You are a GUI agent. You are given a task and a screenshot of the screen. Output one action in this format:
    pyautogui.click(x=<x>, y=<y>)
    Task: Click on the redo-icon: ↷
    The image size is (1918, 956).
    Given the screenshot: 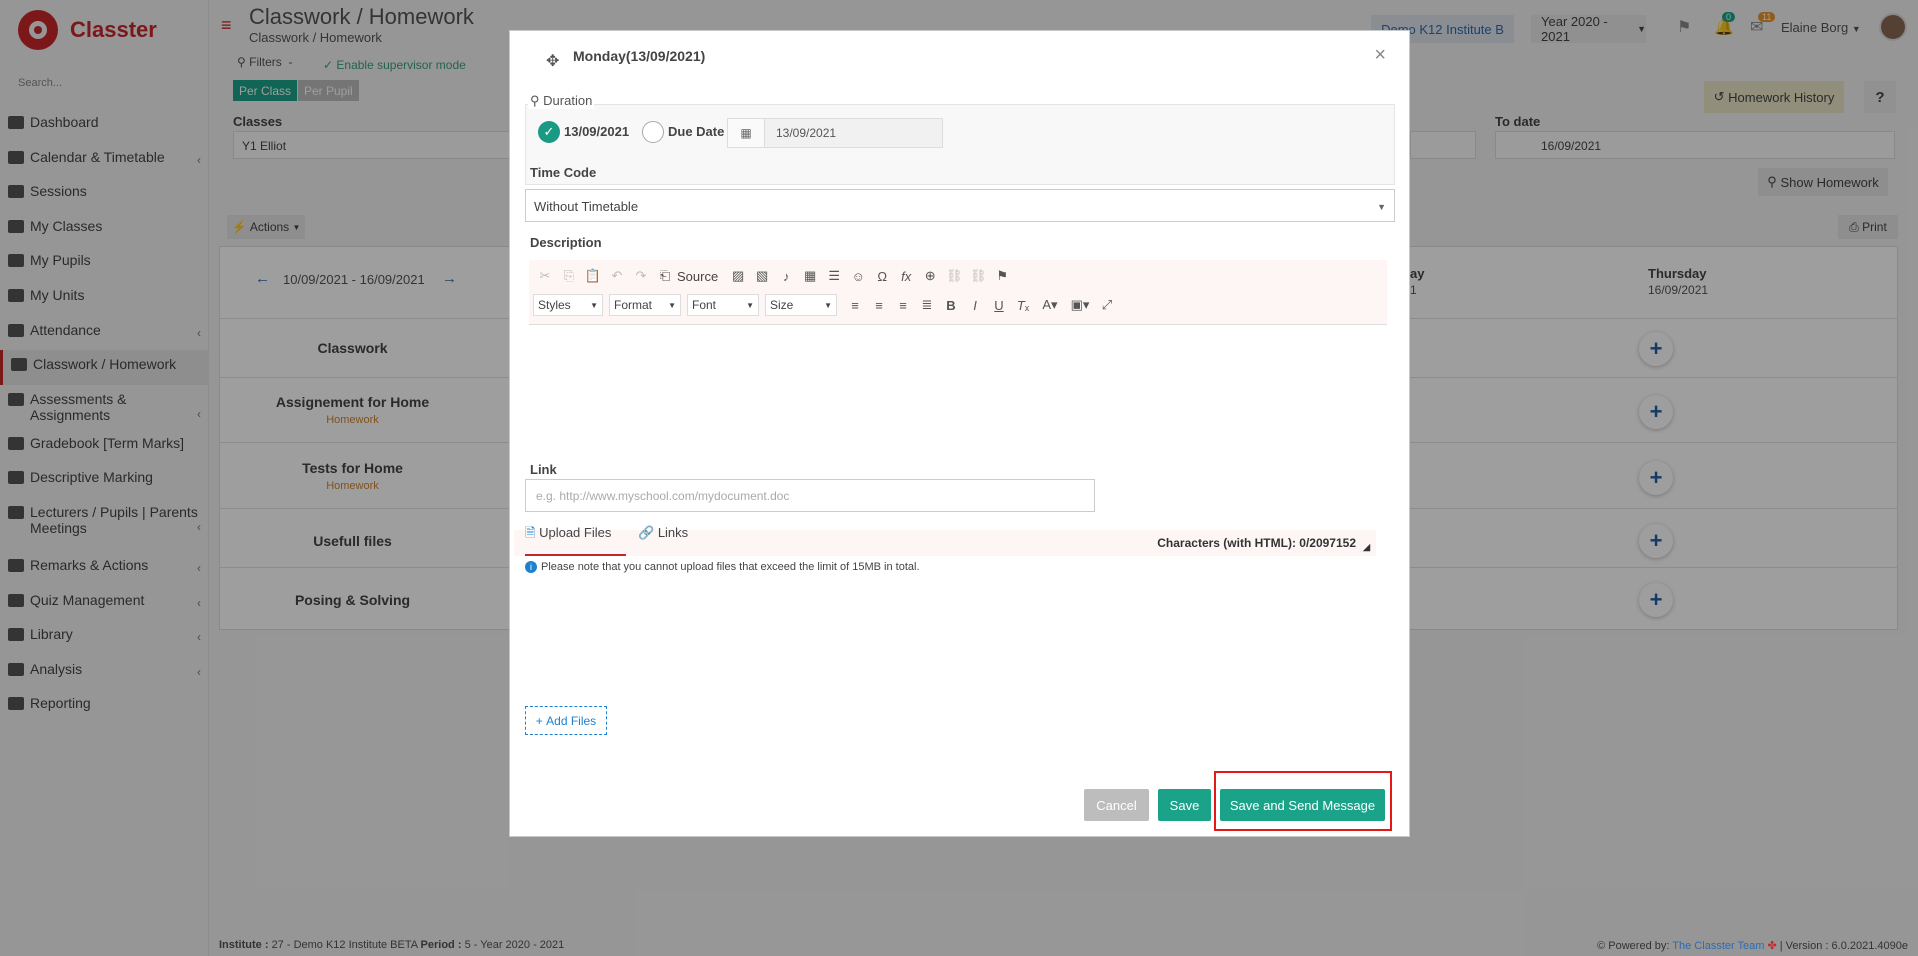 What is the action you would take?
    pyautogui.click(x=641, y=276)
    